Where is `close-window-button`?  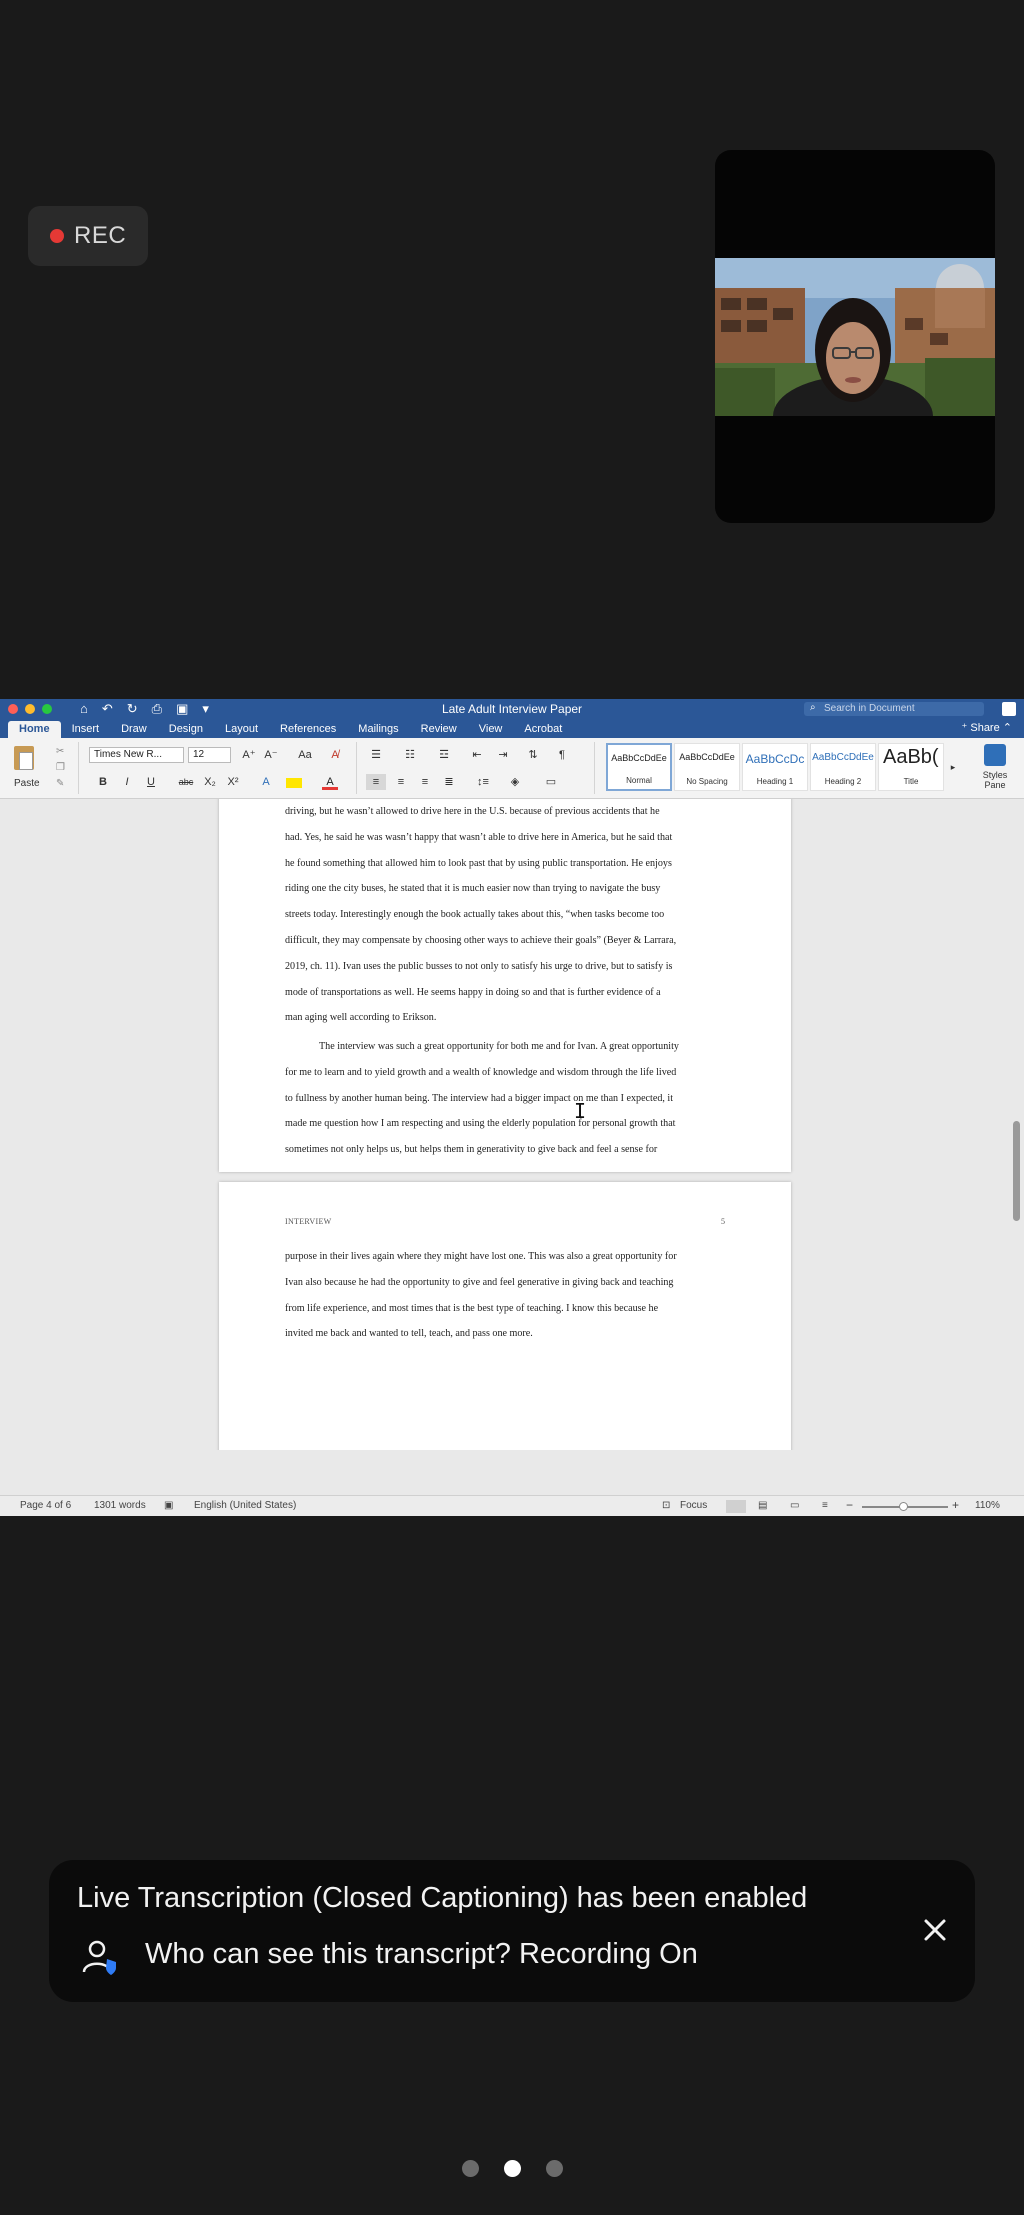
close-window-button is located at coordinates (13, 709).